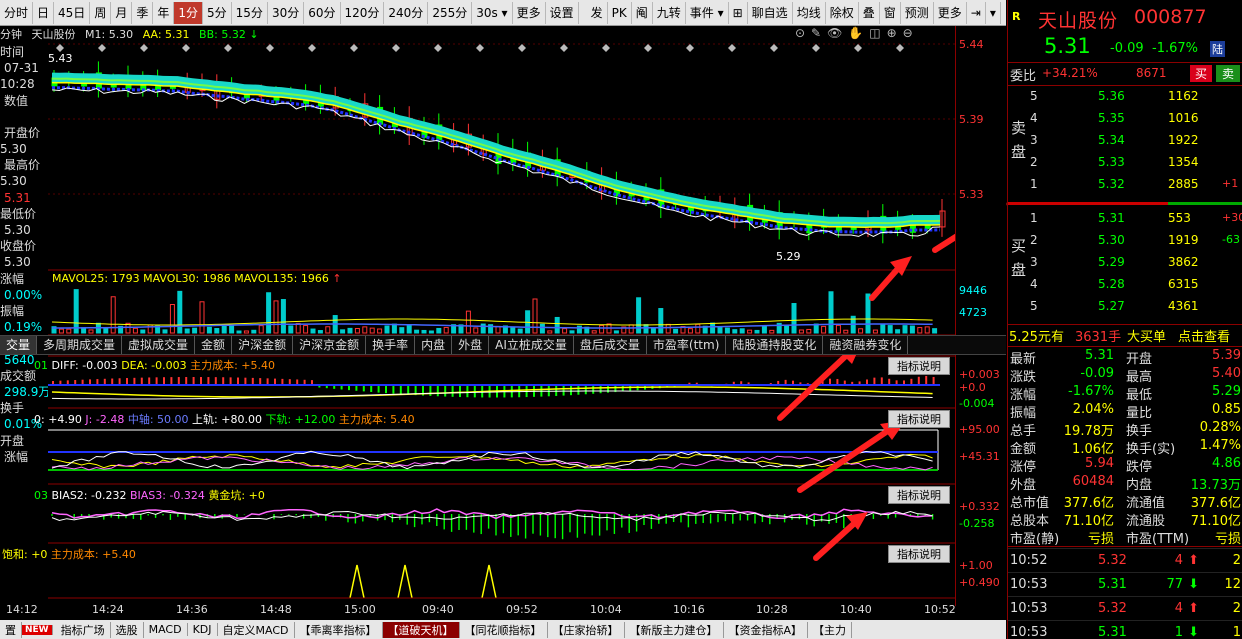  I want to click on indicator-tab: 沪深金额, so click(263, 345).